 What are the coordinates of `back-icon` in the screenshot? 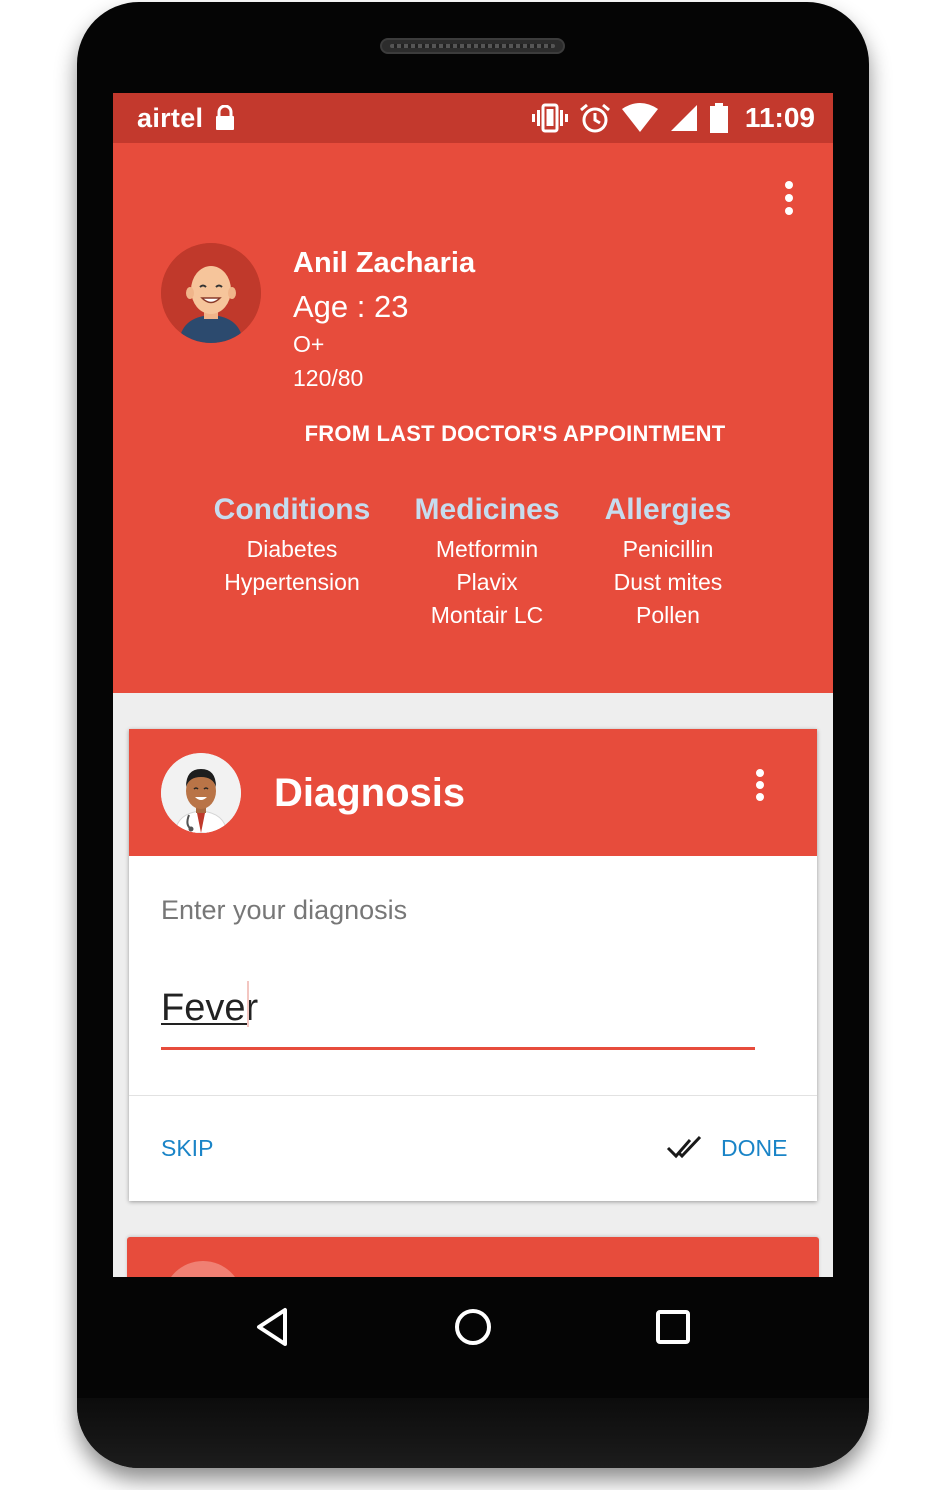 It's located at (273, 1327).